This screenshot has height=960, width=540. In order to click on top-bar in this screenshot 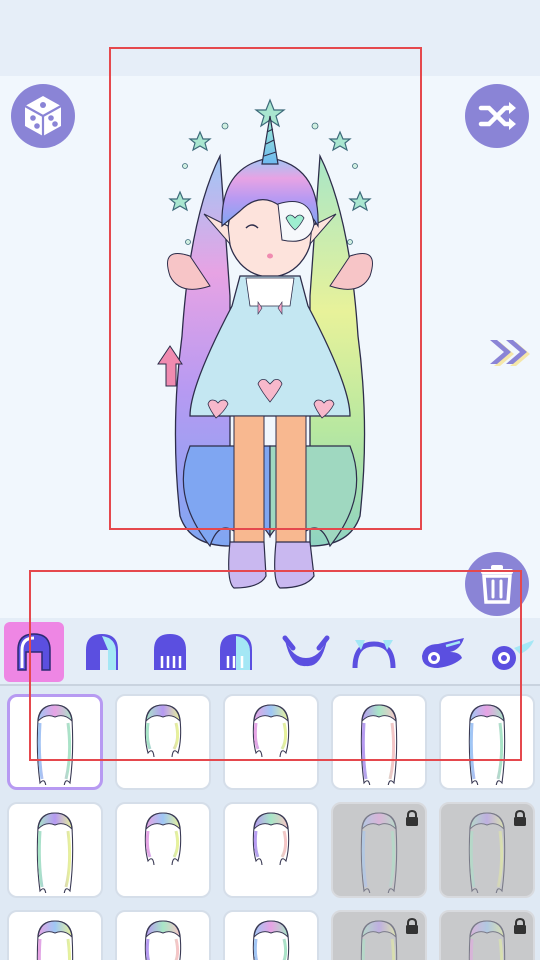, I will do `click(270, 38)`.